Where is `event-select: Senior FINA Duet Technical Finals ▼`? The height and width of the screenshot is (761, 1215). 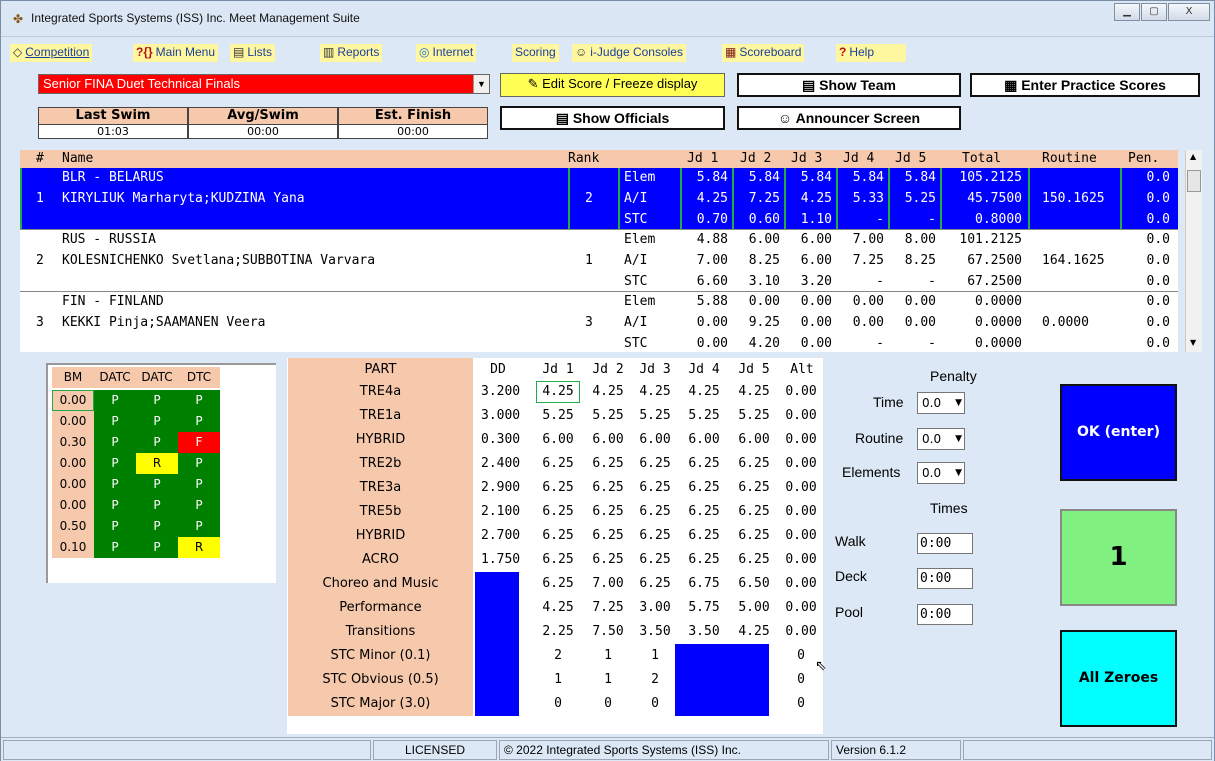
event-select: Senior FINA Duet Technical Finals ▼ is located at coordinates (264, 84).